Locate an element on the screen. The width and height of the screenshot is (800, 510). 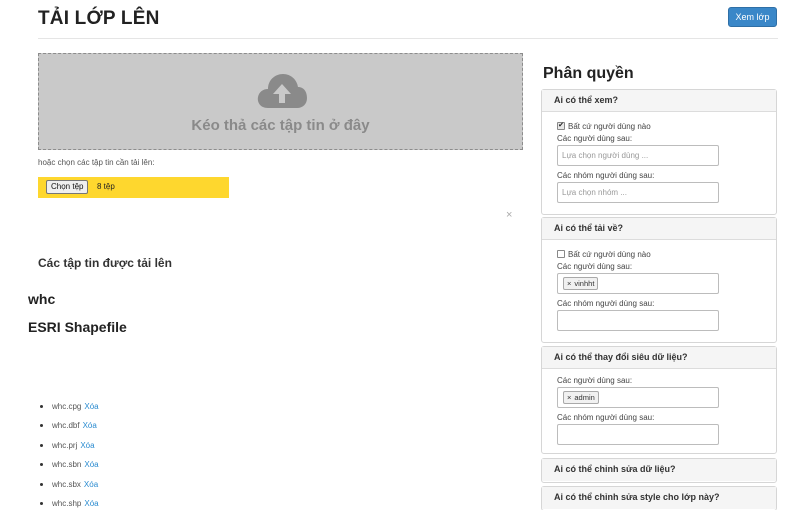
file-name: whc.cpg is located at coordinates (67, 406).